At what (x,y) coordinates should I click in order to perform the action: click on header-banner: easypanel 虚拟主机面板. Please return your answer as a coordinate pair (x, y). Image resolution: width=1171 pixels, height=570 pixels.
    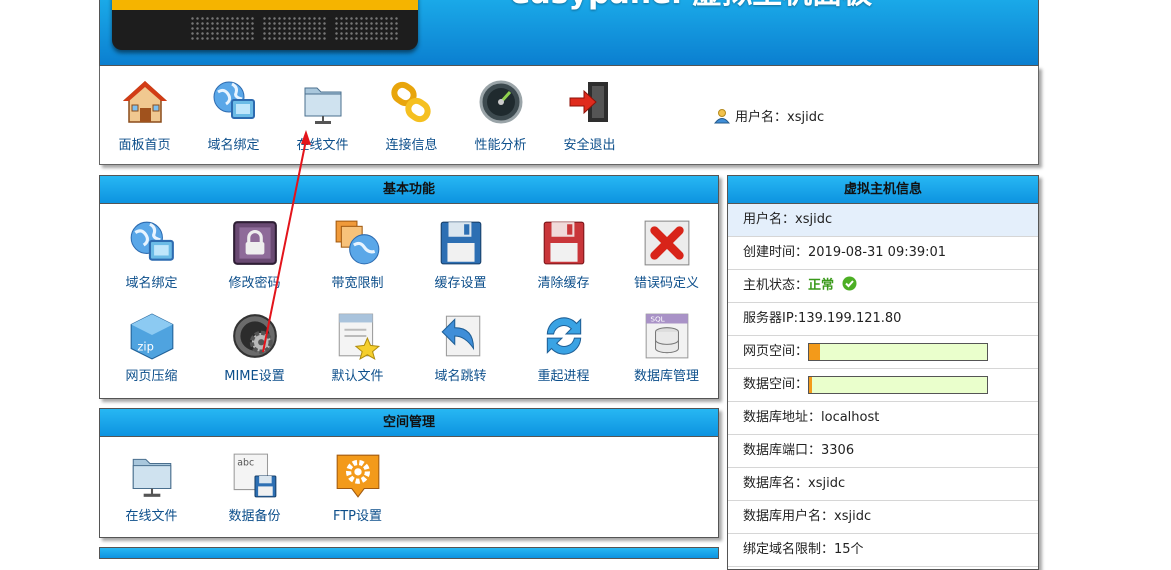
    Looking at the image, I should click on (569, 33).